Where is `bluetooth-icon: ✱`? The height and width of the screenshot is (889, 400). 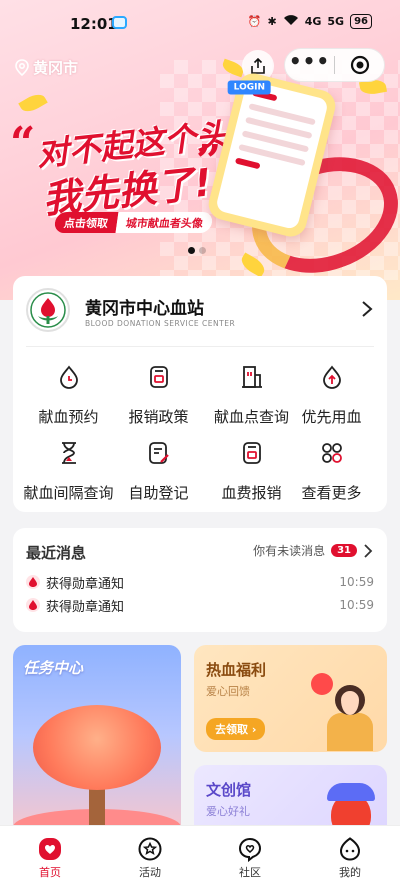
bluetooth-icon: ✱ is located at coordinates (272, 21).